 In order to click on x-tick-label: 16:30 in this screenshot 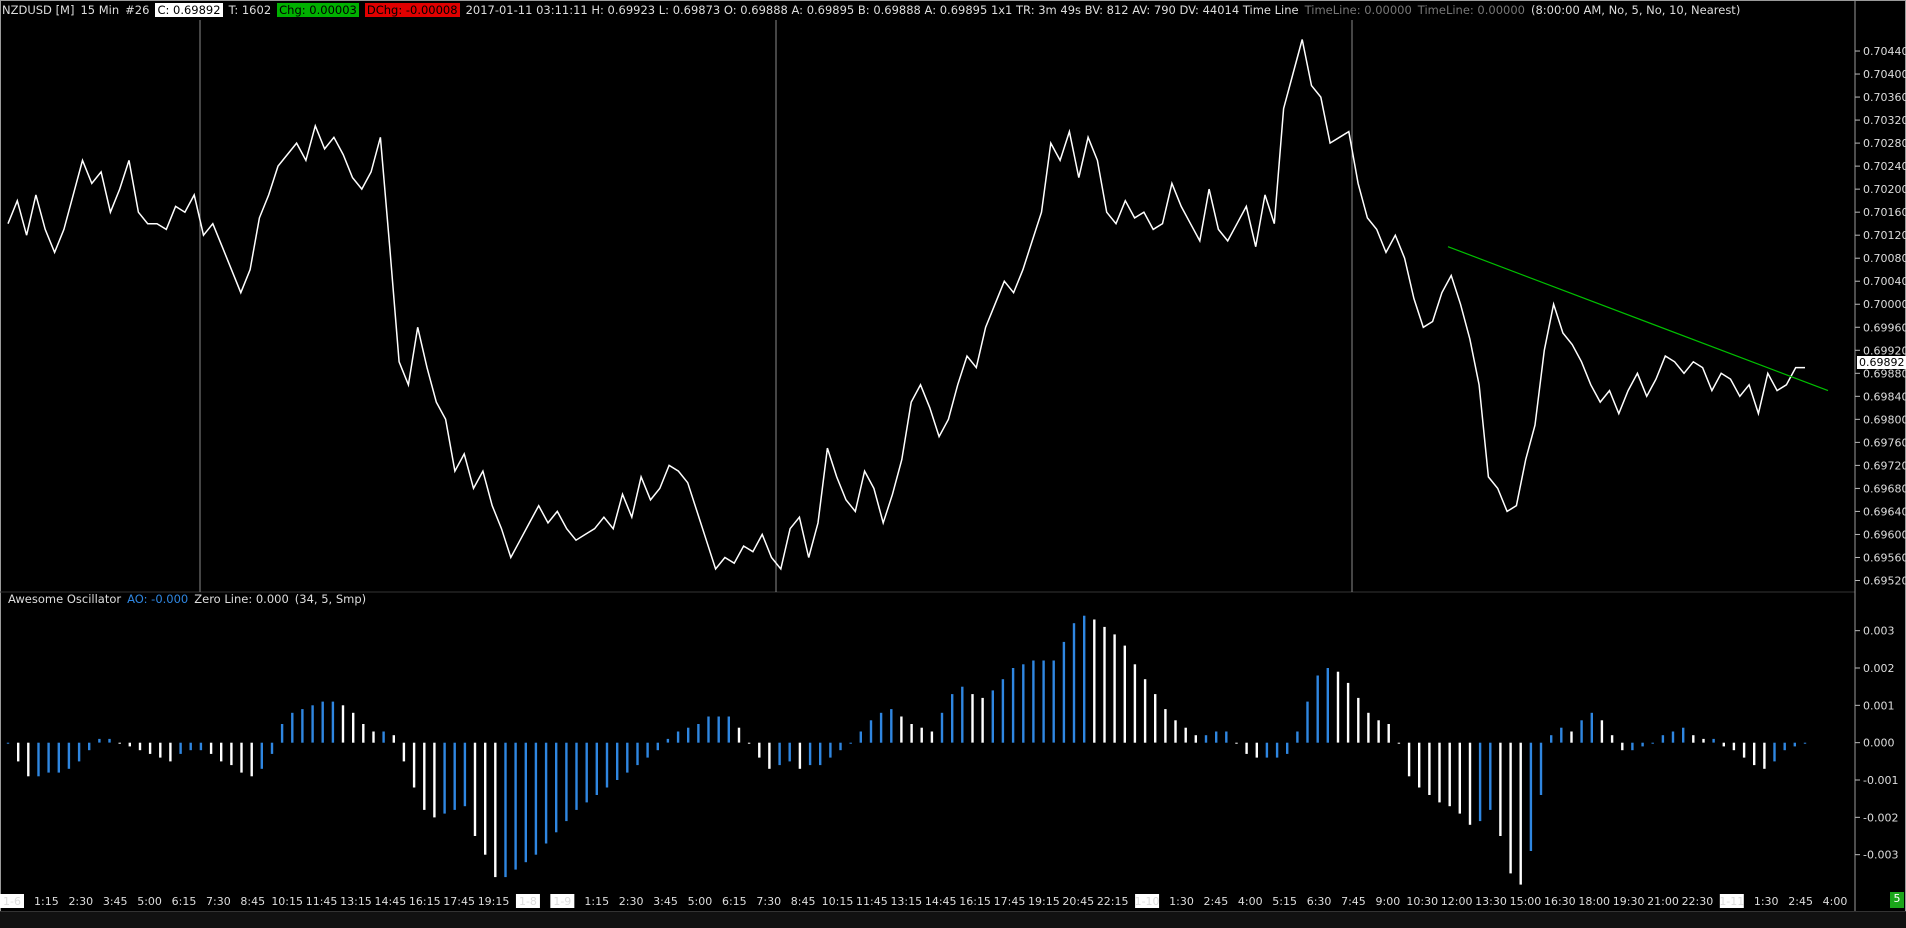, I will do `click(1560, 901)`.